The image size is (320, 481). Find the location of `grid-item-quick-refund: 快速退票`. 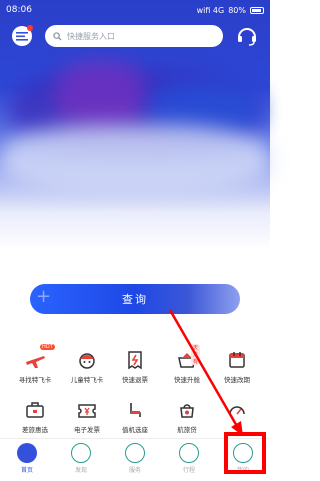

grid-item-quick-refund: 快速退票 is located at coordinates (135, 367).